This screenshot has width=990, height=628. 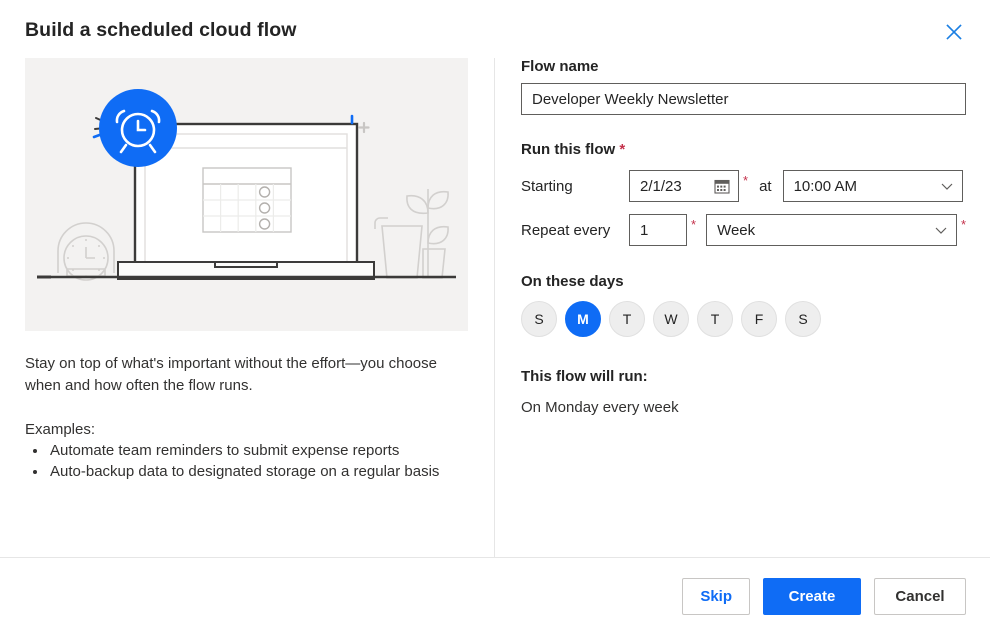 What do you see at coordinates (684, 186) in the screenshot?
I see `start-date-picker: 2/1/23` at bounding box center [684, 186].